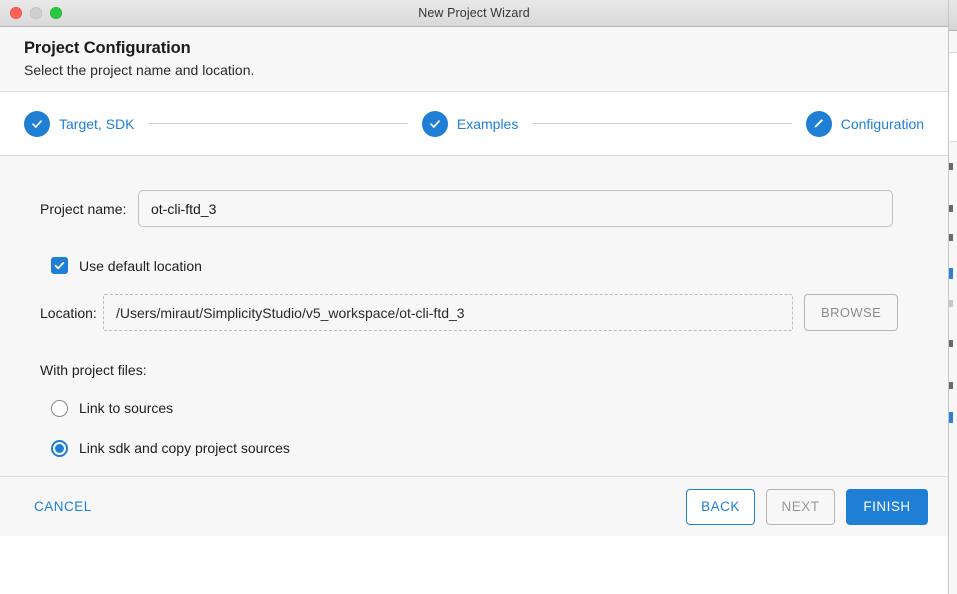 The image size is (957, 594). I want to click on step-target-sdk: Target, SDK, so click(79, 123).